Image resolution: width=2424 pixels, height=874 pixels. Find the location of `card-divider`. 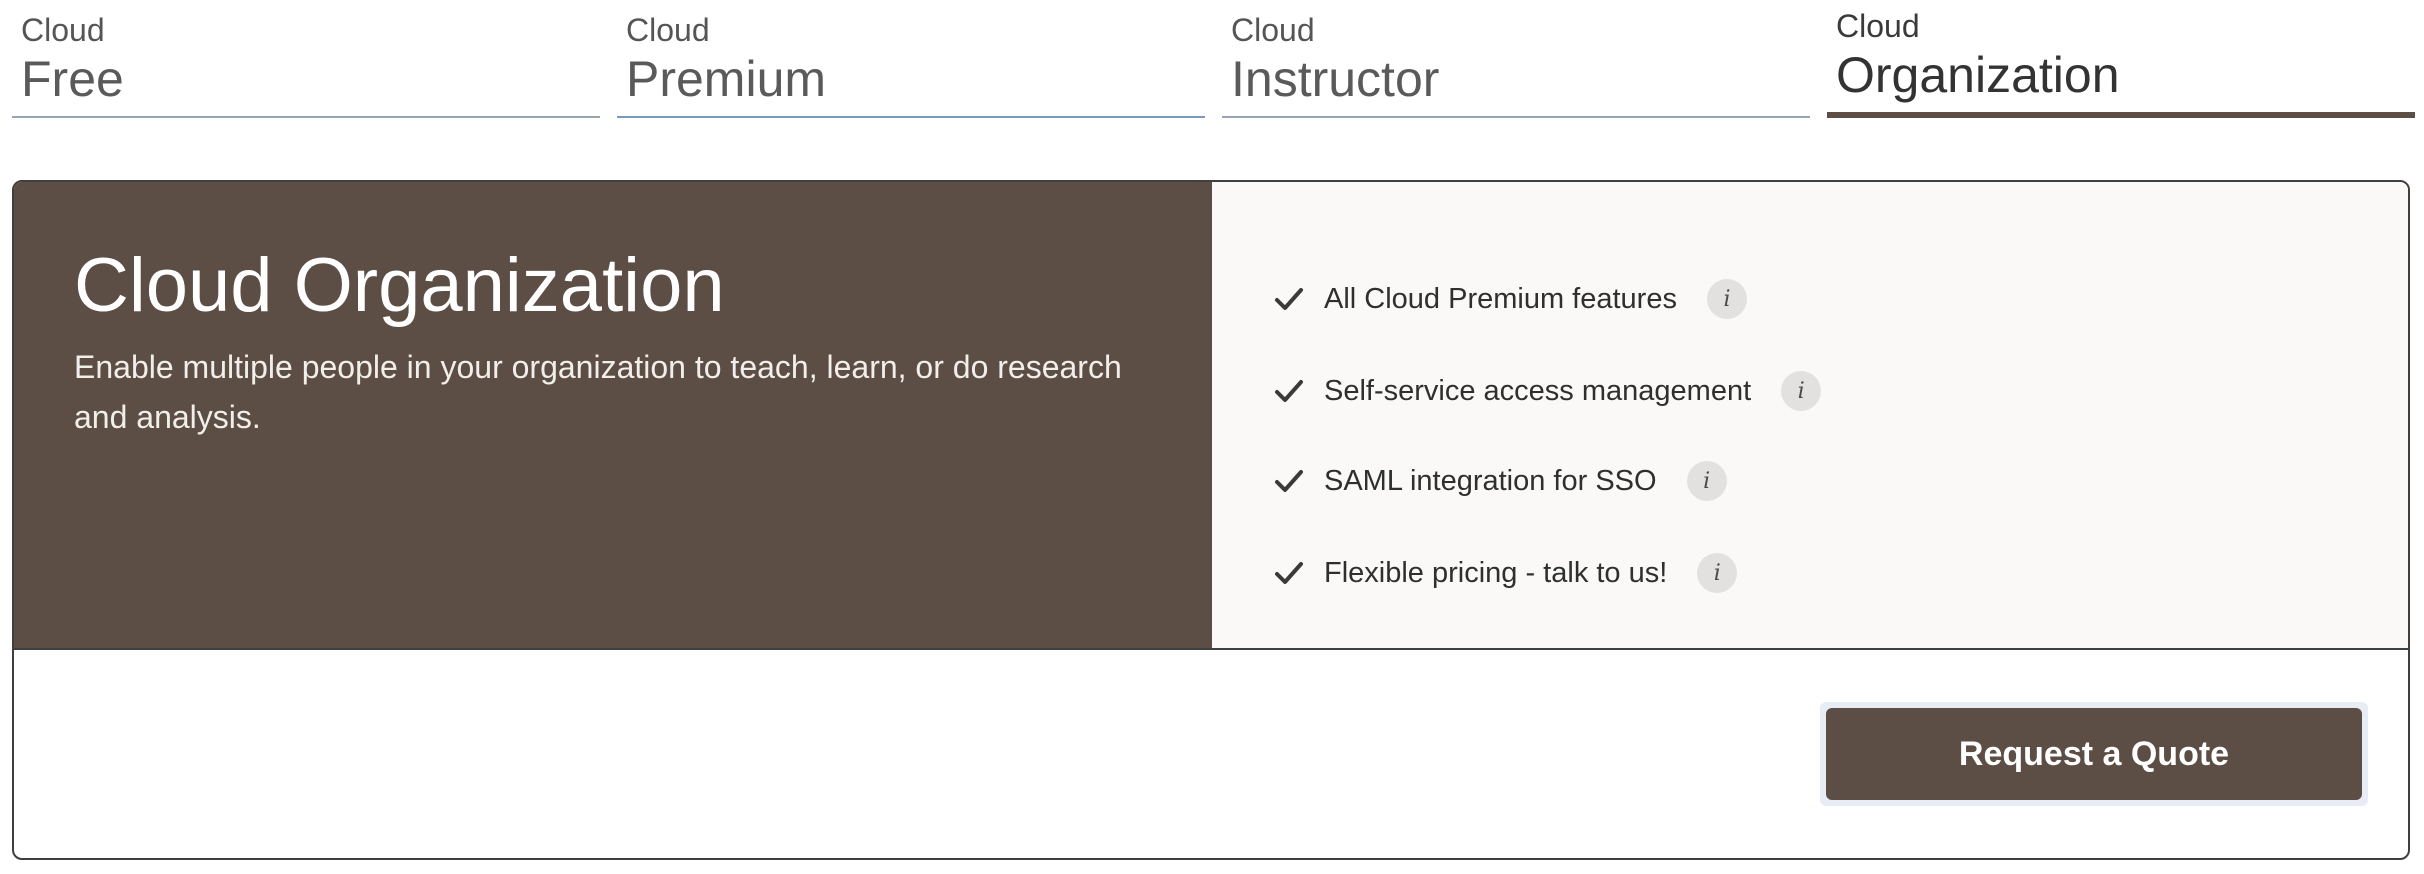

card-divider is located at coordinates (1211, 649).